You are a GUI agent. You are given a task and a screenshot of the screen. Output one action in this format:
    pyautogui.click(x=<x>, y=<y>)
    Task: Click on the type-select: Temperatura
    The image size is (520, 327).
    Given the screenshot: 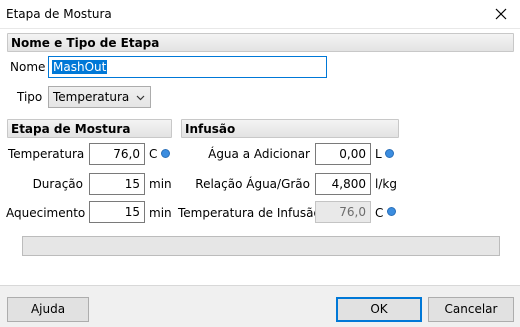 What is the action you would take?
    pyautogui.click(x=99, y=97)
    